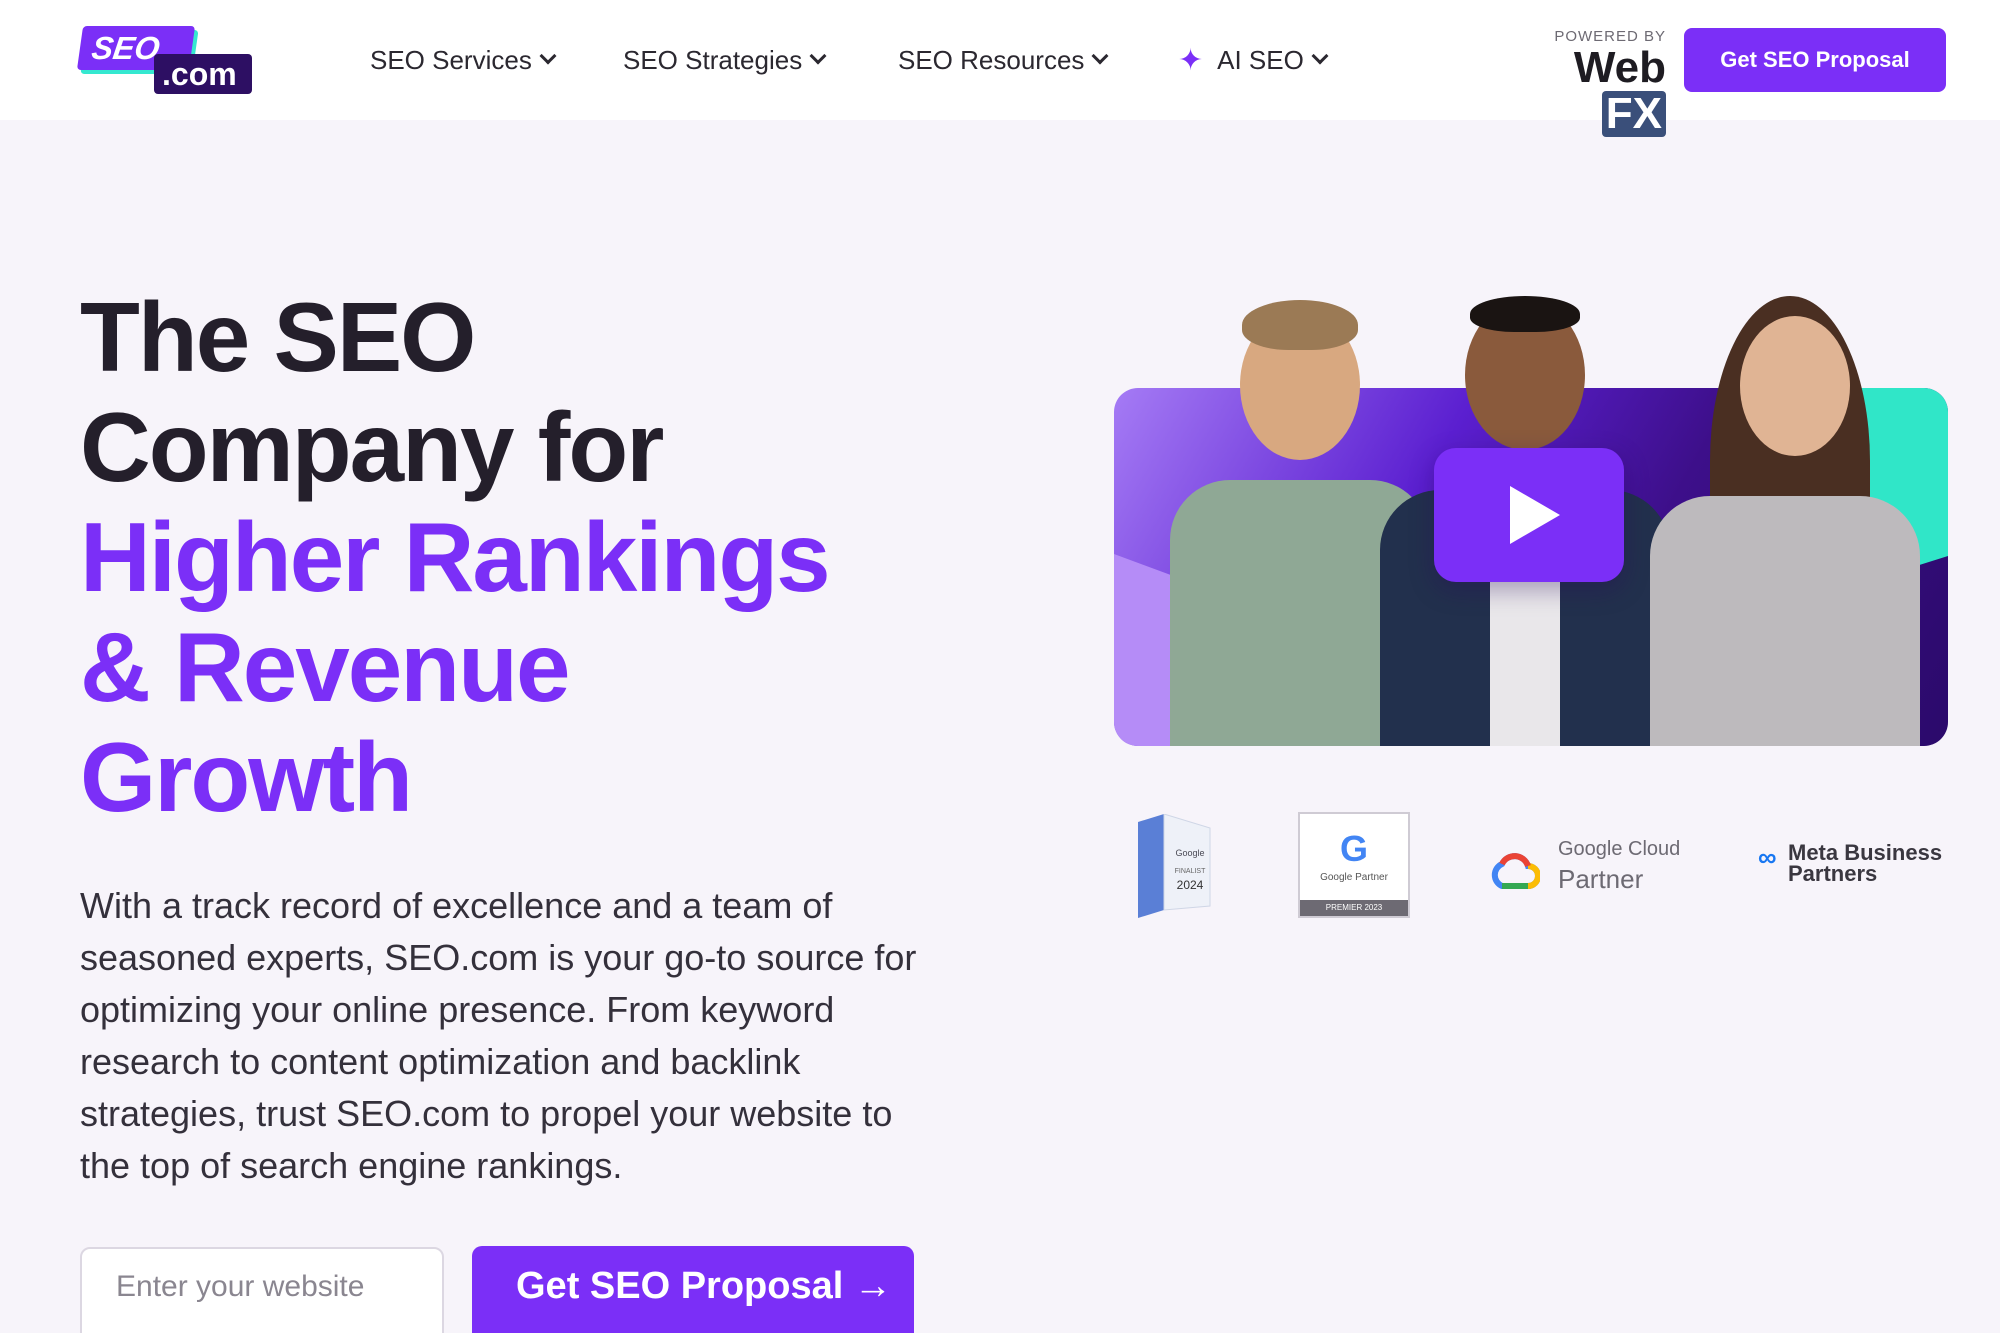 The image size is (2000, 1333). What do you see at coordinates (278, 337) in the screenshot?
I see `headline-line: The SEO` at bounding box center [278, 337].